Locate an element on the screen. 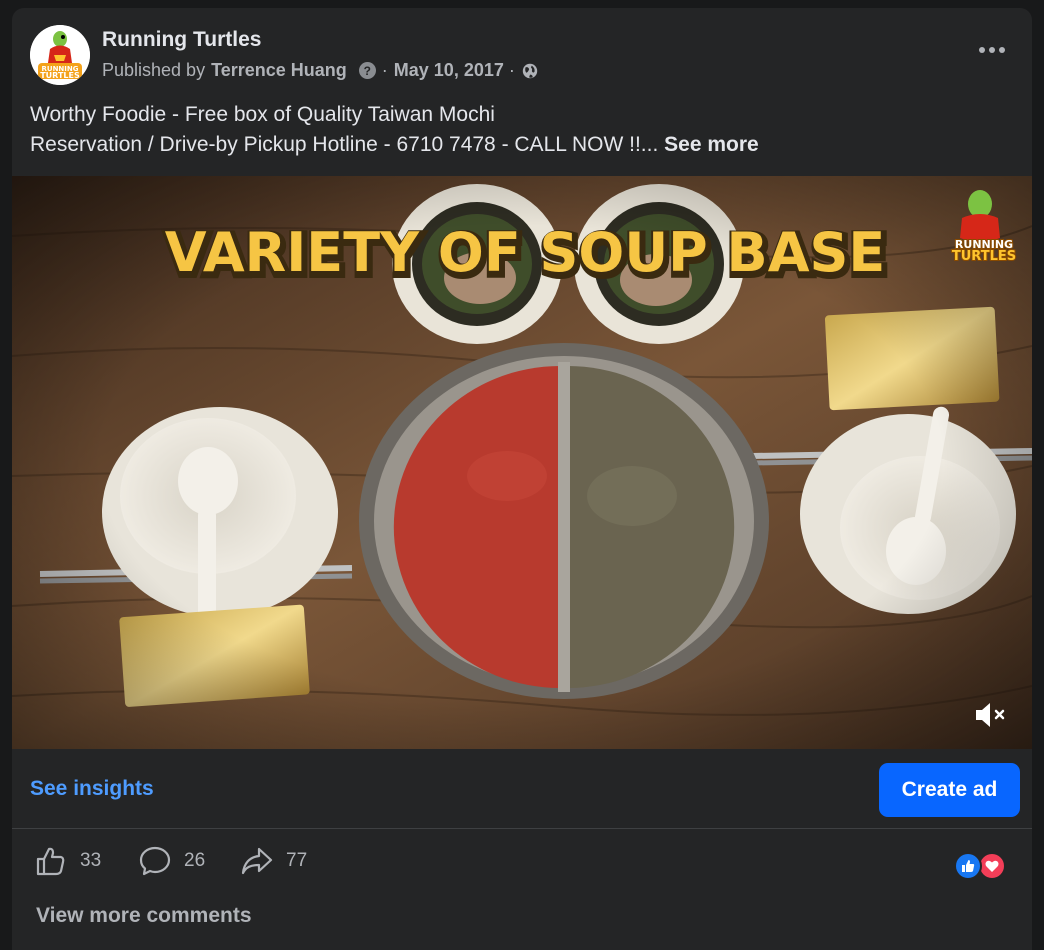 This screenshot has width=1044, height=950. question-icon: ? is located at coordinates (367, 70).